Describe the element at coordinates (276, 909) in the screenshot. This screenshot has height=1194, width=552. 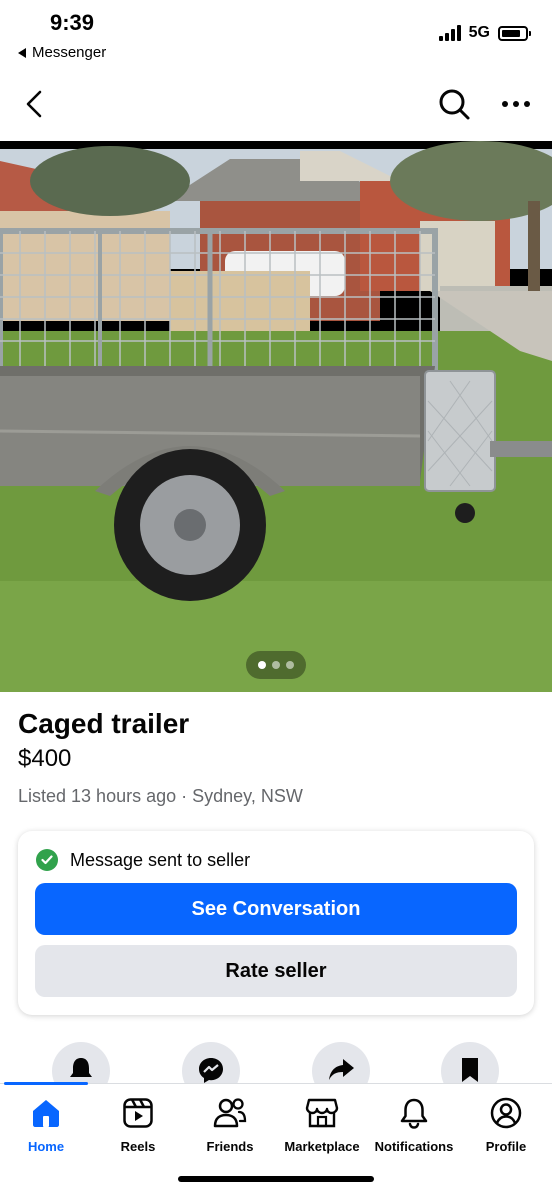
I see `see-conversation-button: See Conversation` at that location.